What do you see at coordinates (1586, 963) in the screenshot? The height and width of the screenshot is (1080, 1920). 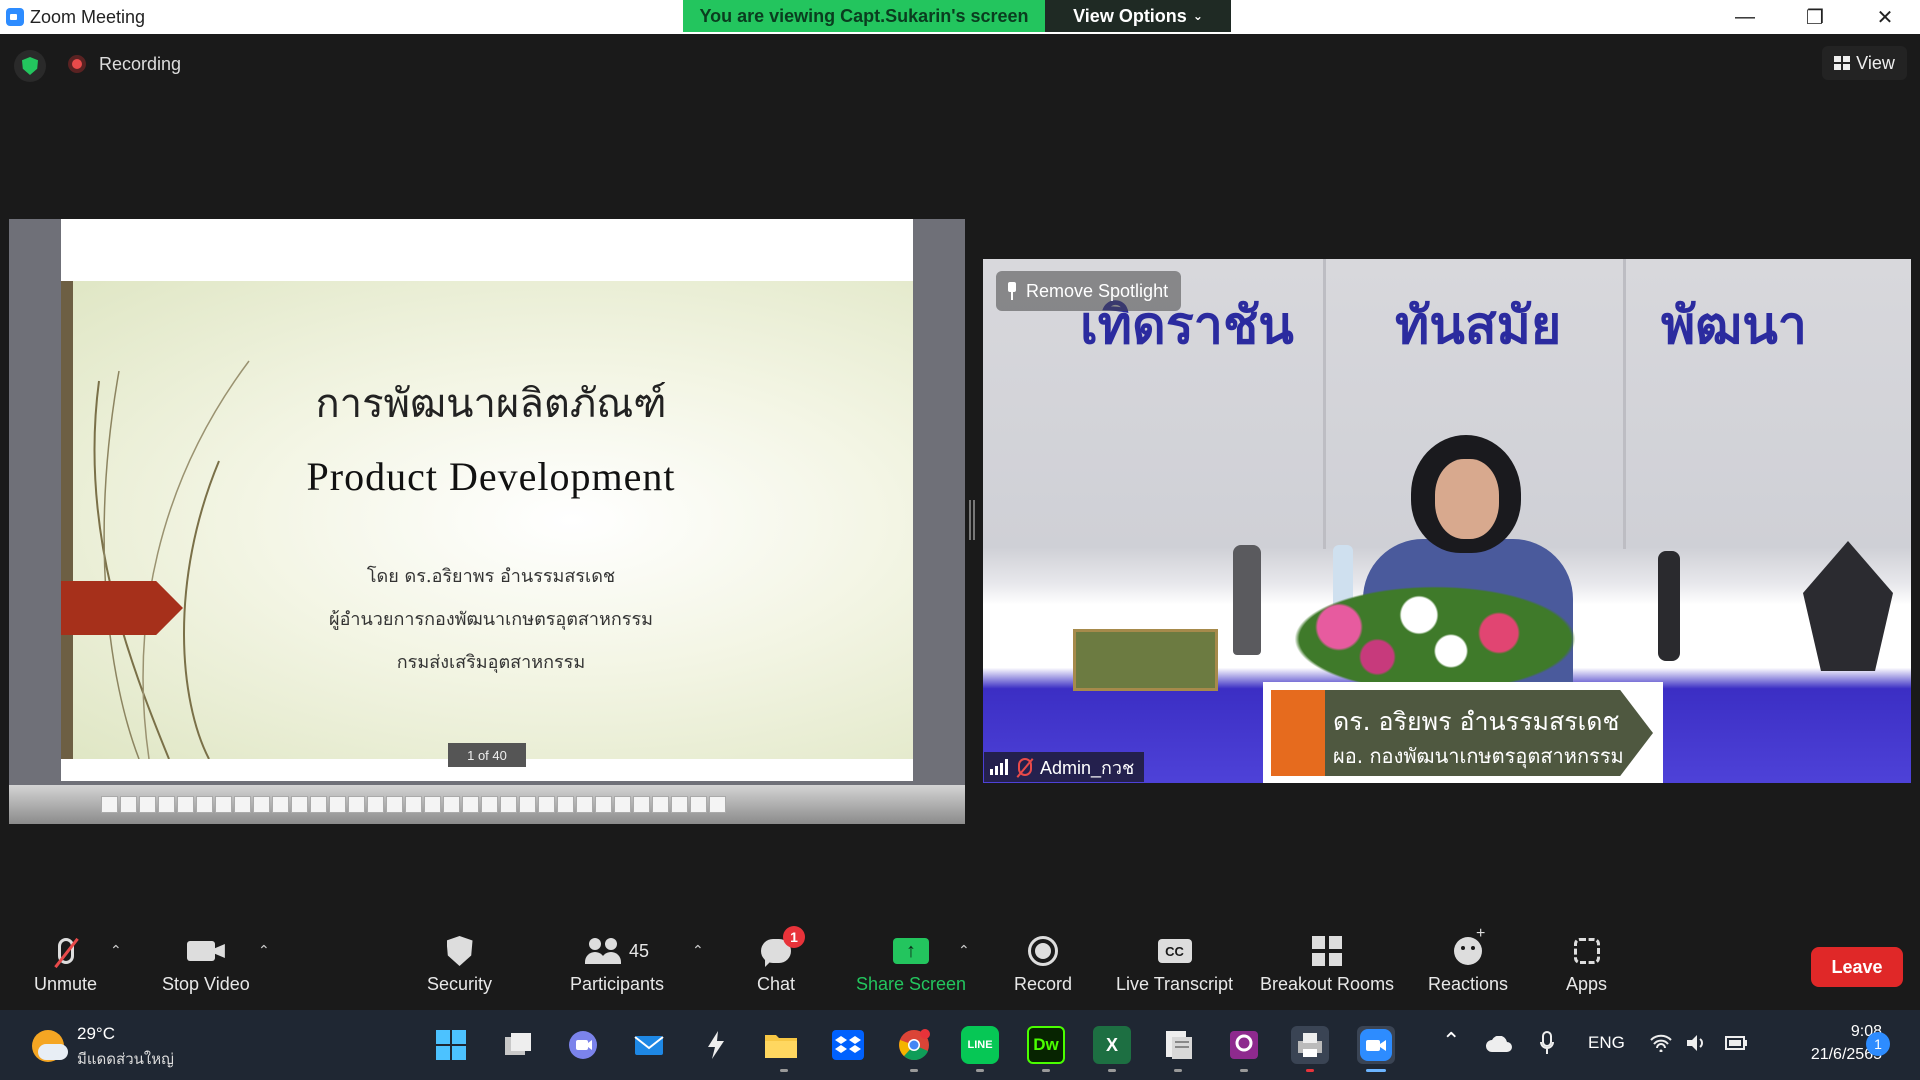 I see `apps-button: Apps` at bounding box center [1586, 963].